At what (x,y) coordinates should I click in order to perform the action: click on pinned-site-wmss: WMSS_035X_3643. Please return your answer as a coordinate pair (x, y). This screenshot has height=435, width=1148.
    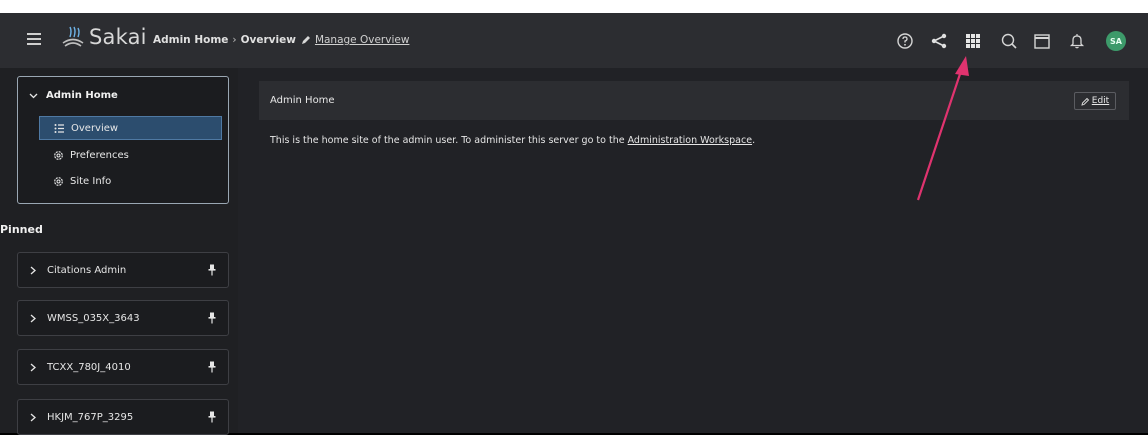
    Looking at the image, I should click on (123, 318).